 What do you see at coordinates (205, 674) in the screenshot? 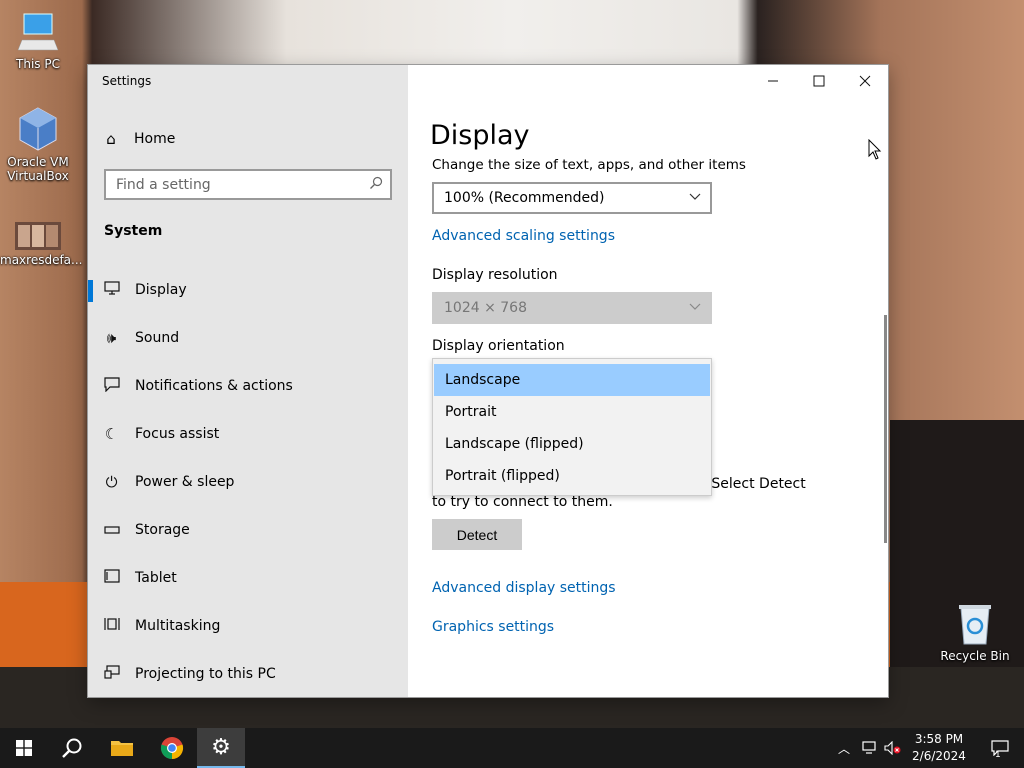
I see `sidebar-item-label: Projecting to this PC` at bounding box center [205, 674].